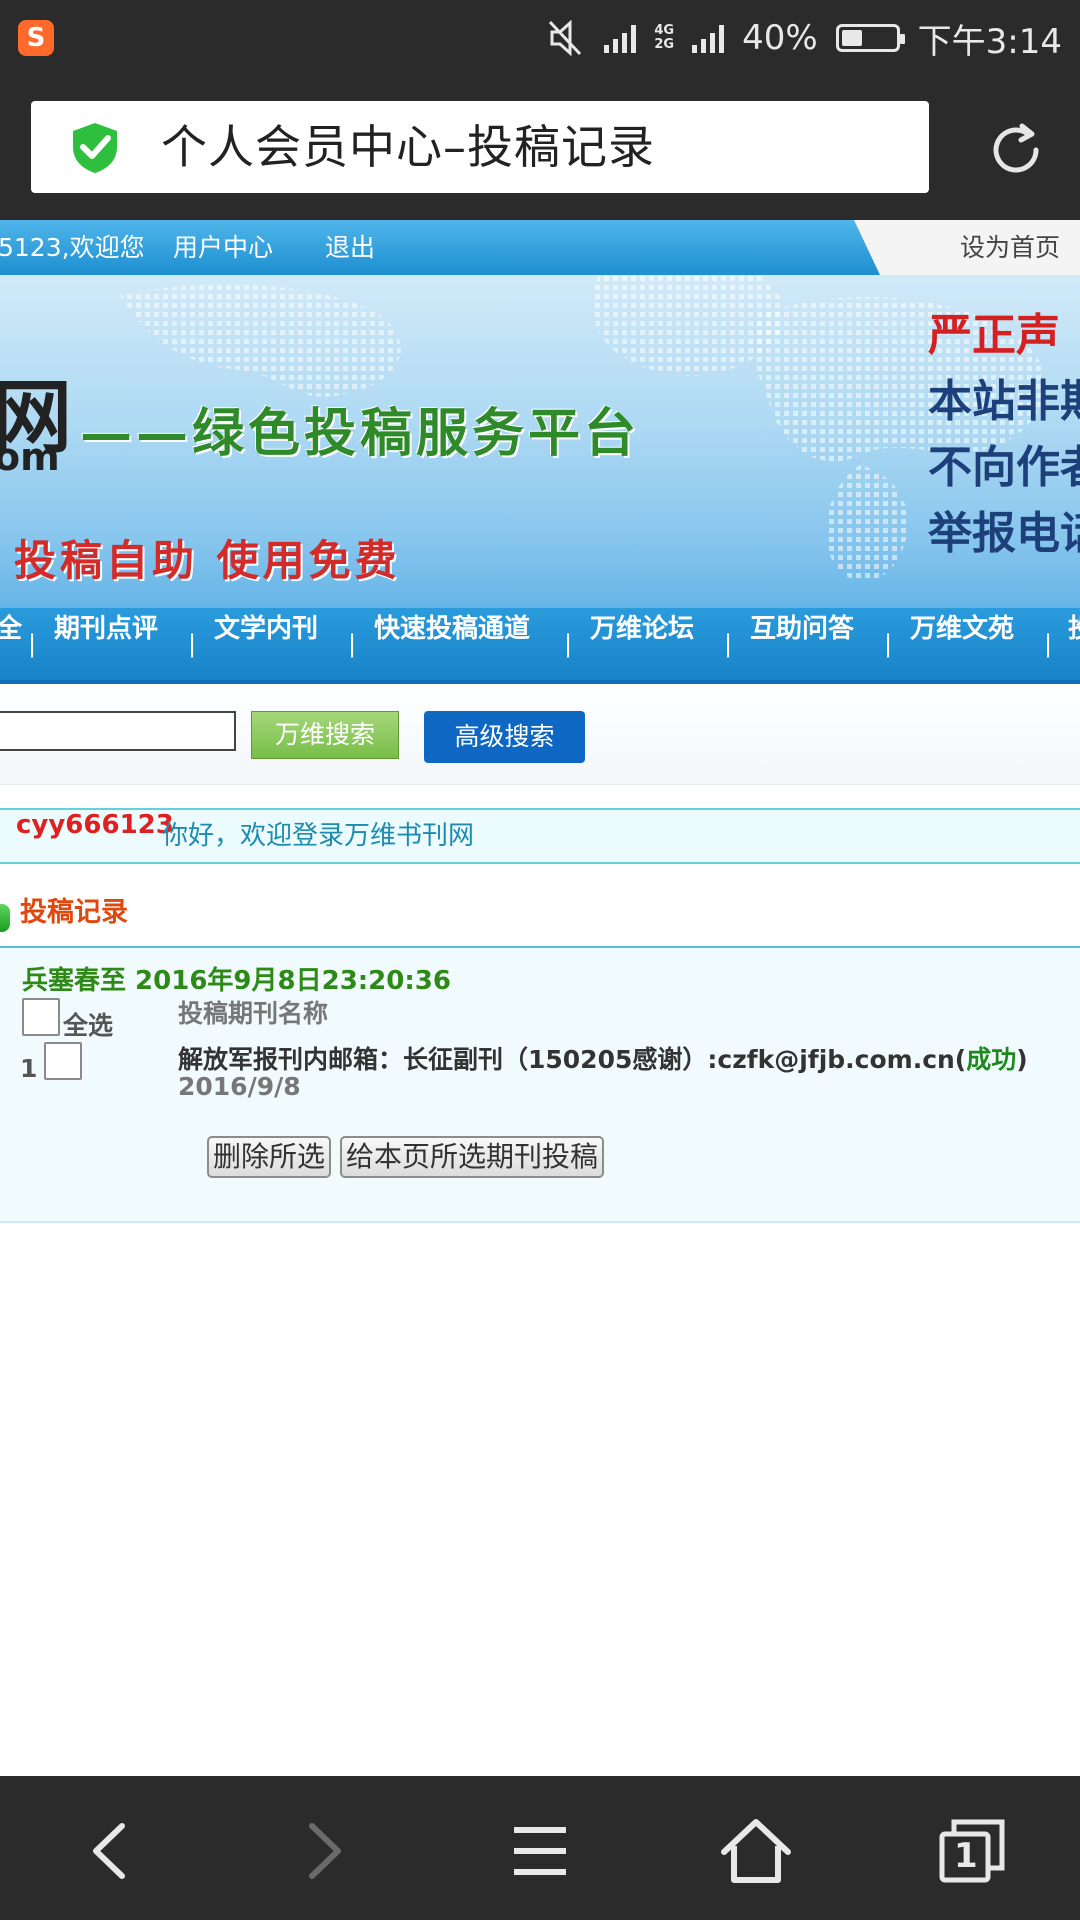 The image size is (1080, 1920). What do you see at coordinates (1004, 533) in the screenshot?
I see `notice-line: 举报电话` at bounding box center [1004, 533].